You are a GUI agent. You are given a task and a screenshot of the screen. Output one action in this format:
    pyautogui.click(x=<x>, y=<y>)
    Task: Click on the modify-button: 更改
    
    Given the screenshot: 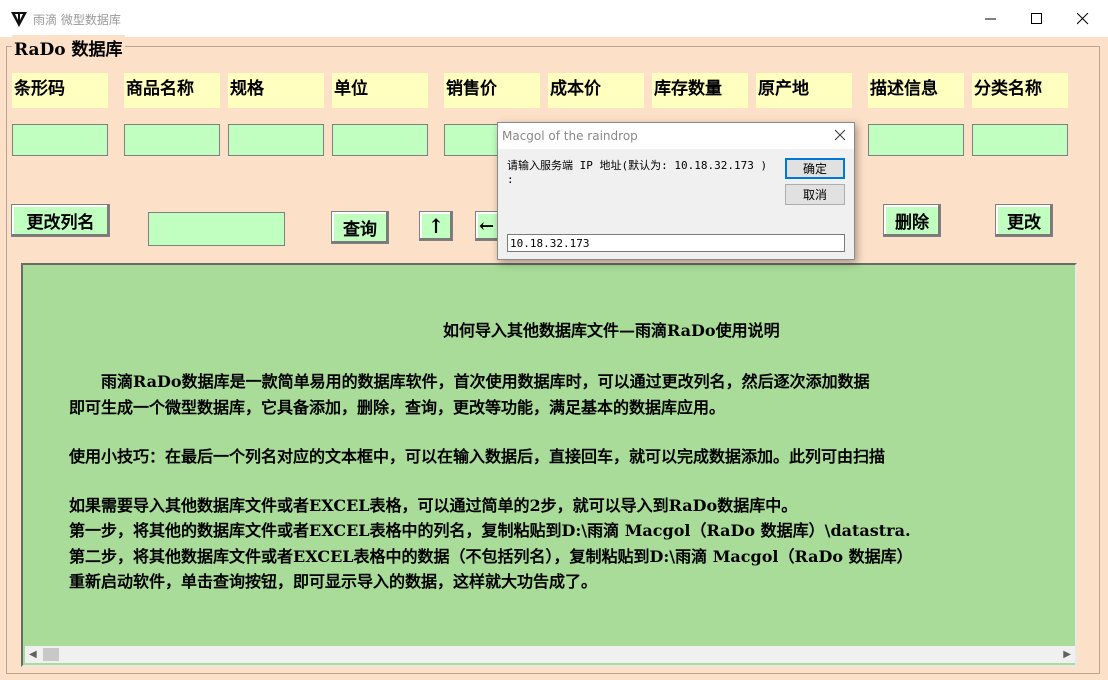 What is the action you would take?
    pyautogui.click(x=1024, y=220)
    